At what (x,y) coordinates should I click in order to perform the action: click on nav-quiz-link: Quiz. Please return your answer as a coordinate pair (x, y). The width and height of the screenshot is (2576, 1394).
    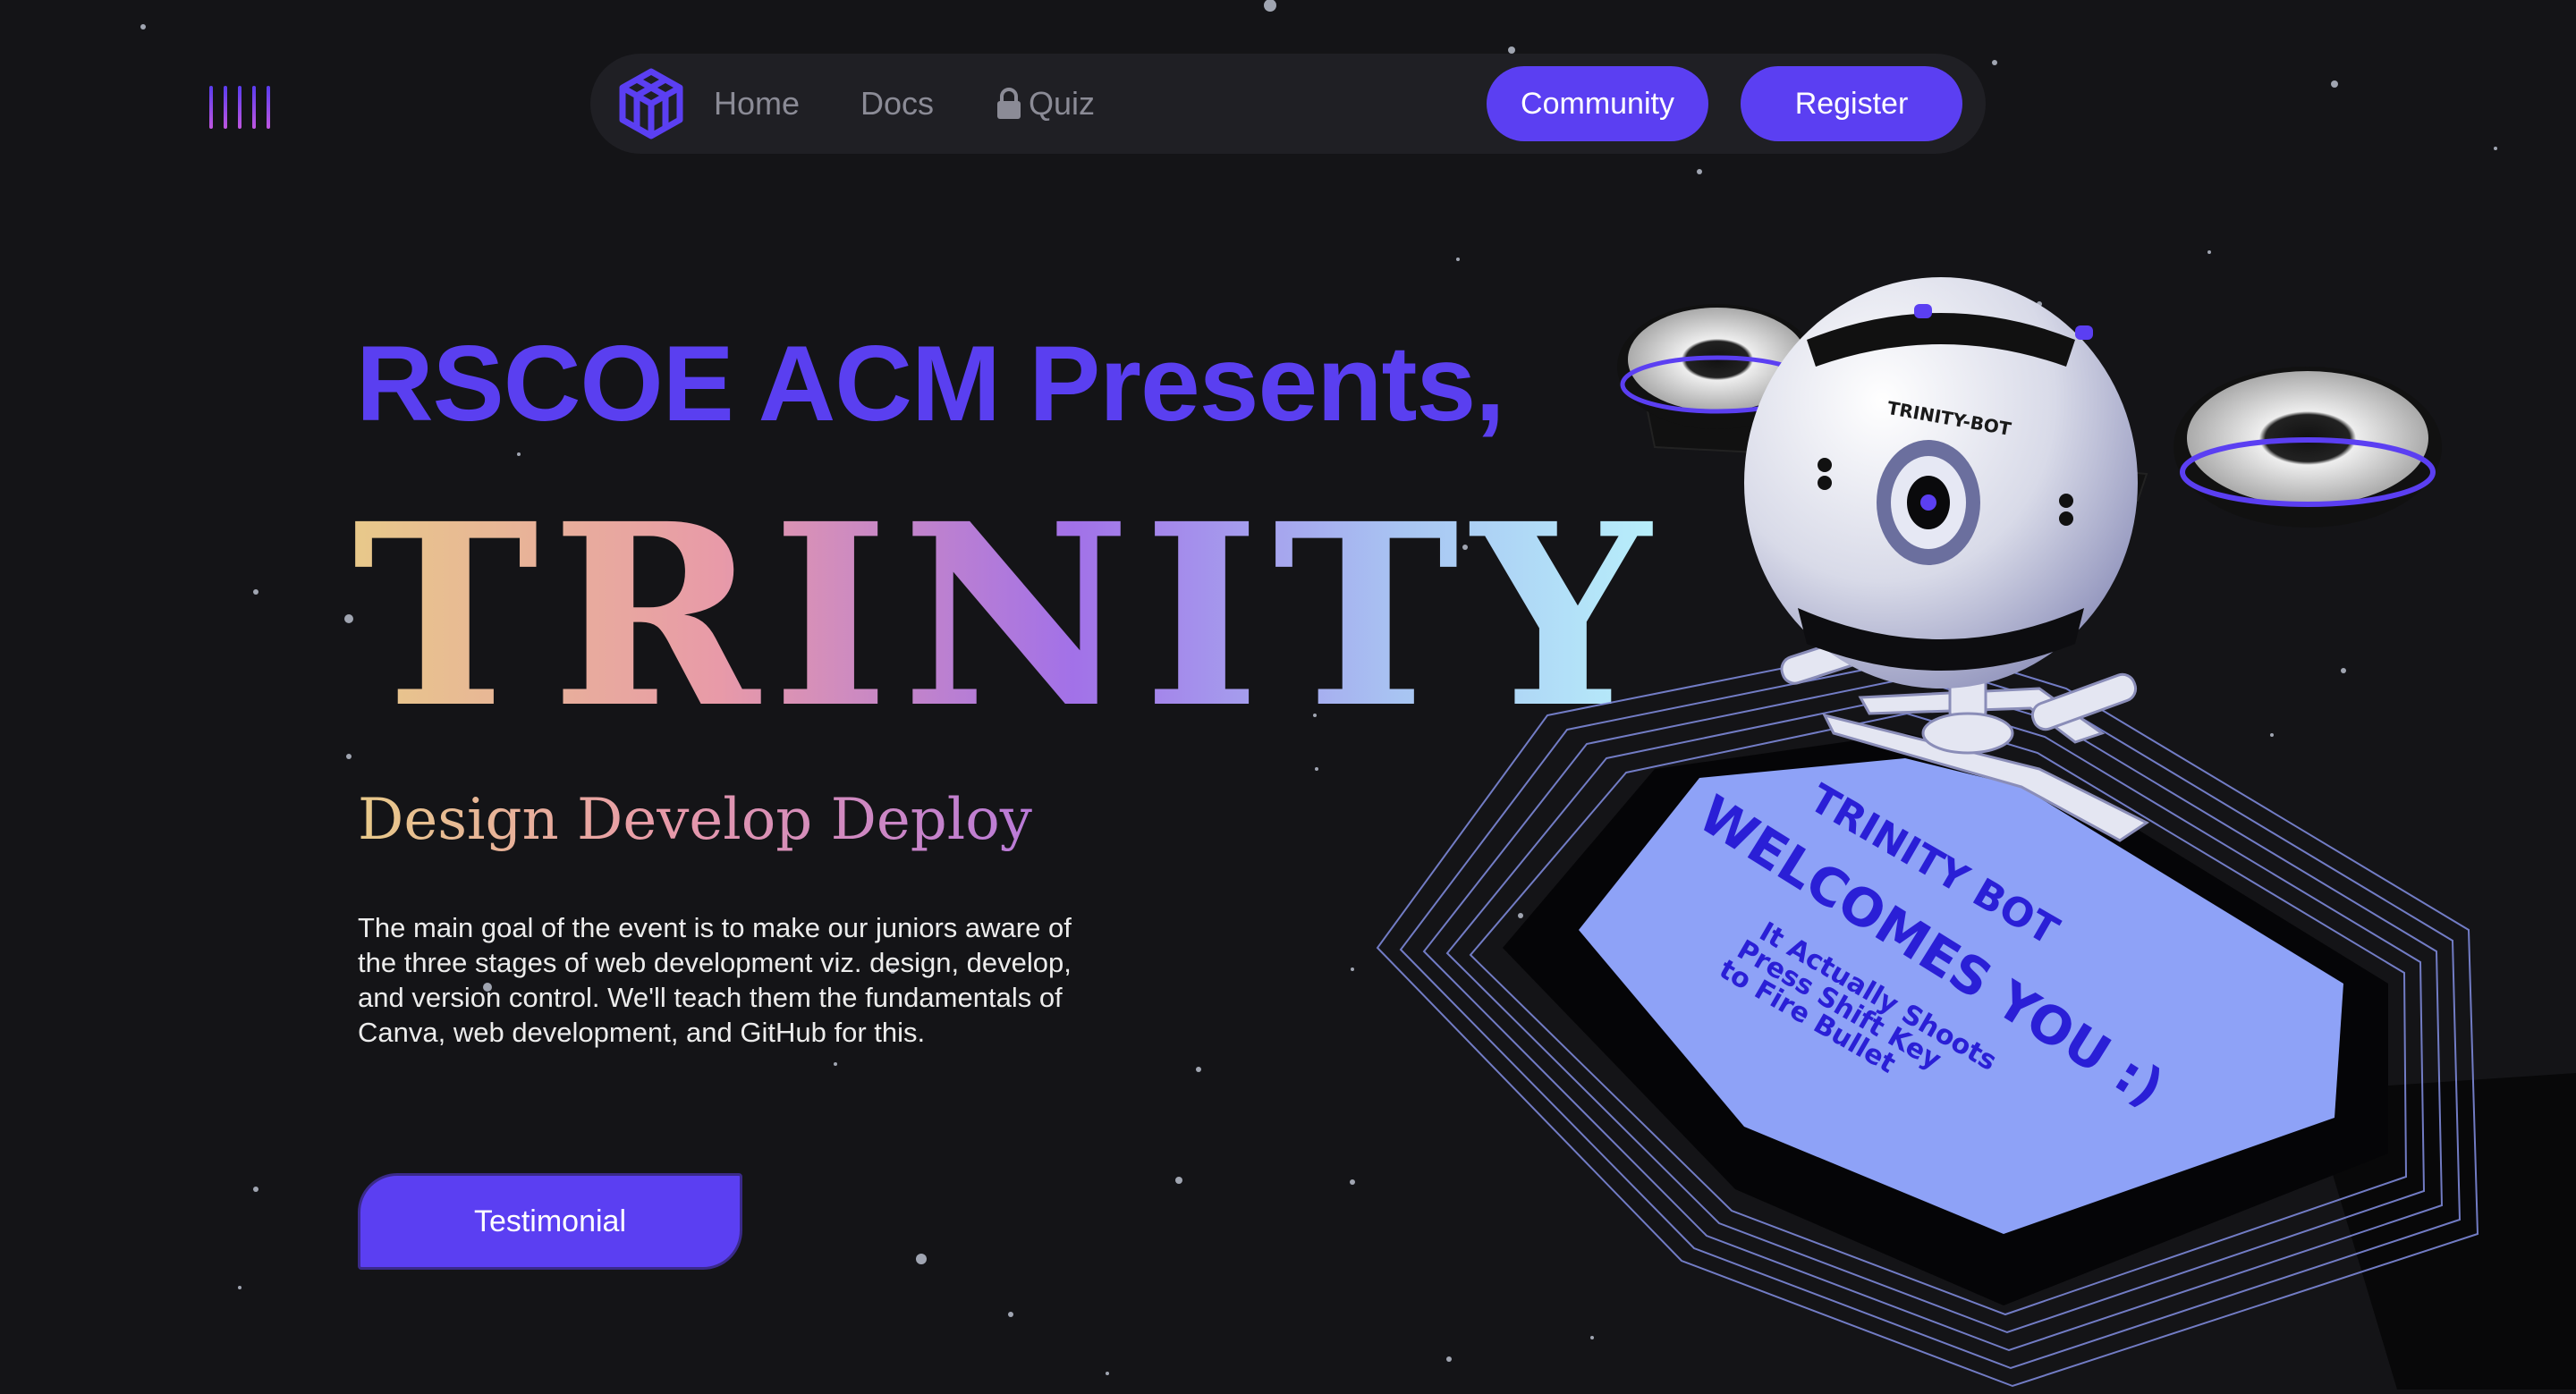
    Looking at the image, I should click on (1045, 104).